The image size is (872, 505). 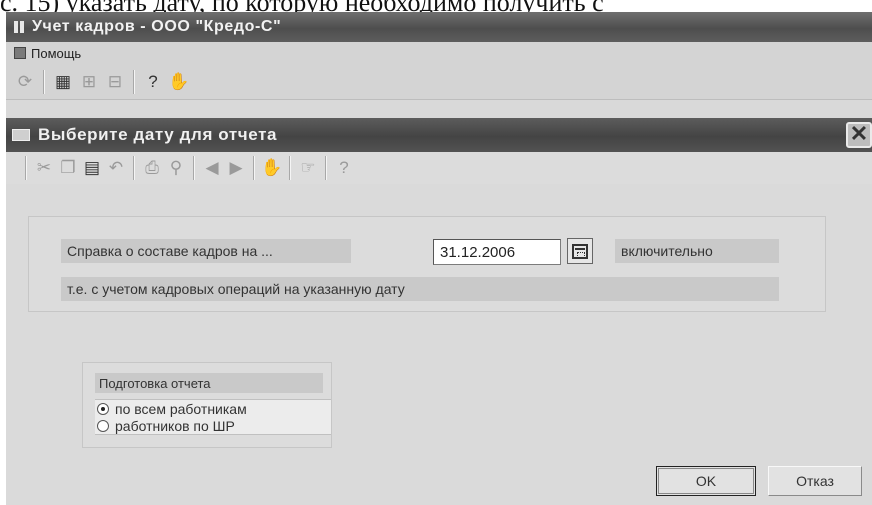 What do you see at coordinates (439, 53) in the screenshot?
I see `menu-bar: Помощь` at bounding box center [439, 53].